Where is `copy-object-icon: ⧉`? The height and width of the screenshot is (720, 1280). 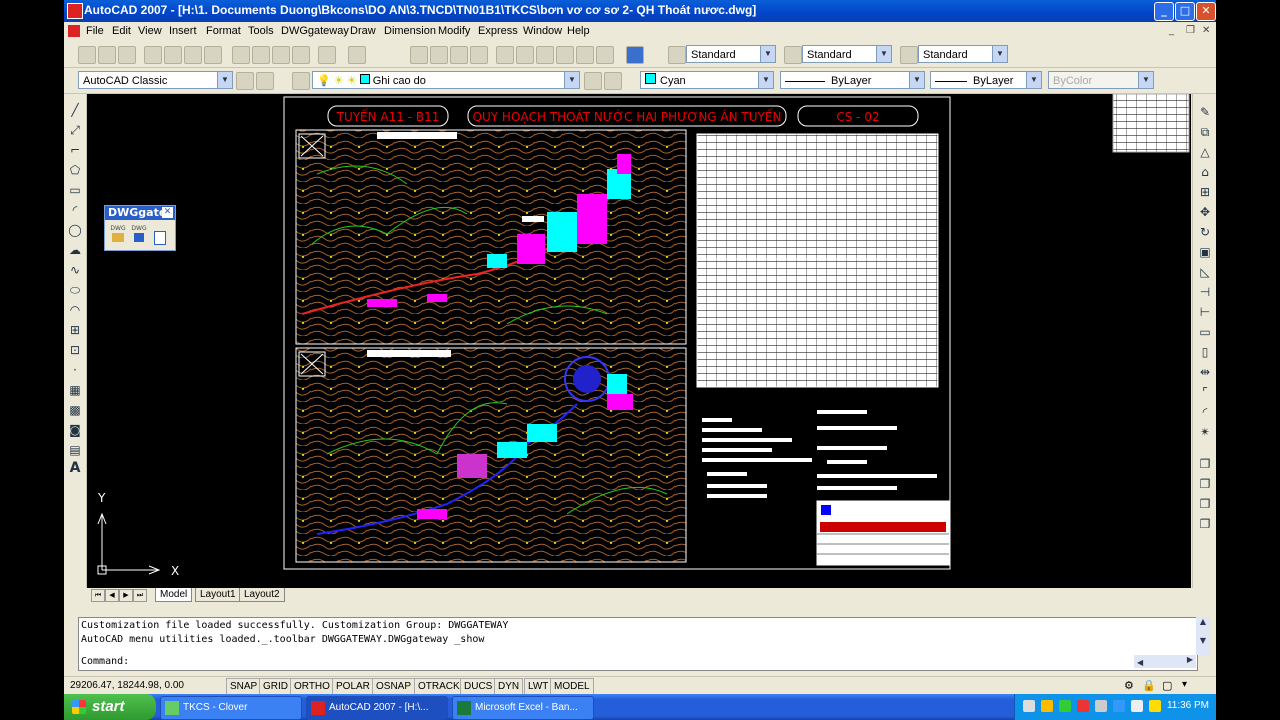
copy-object-icon: ⧉ is located at coordinates (1205, 132).